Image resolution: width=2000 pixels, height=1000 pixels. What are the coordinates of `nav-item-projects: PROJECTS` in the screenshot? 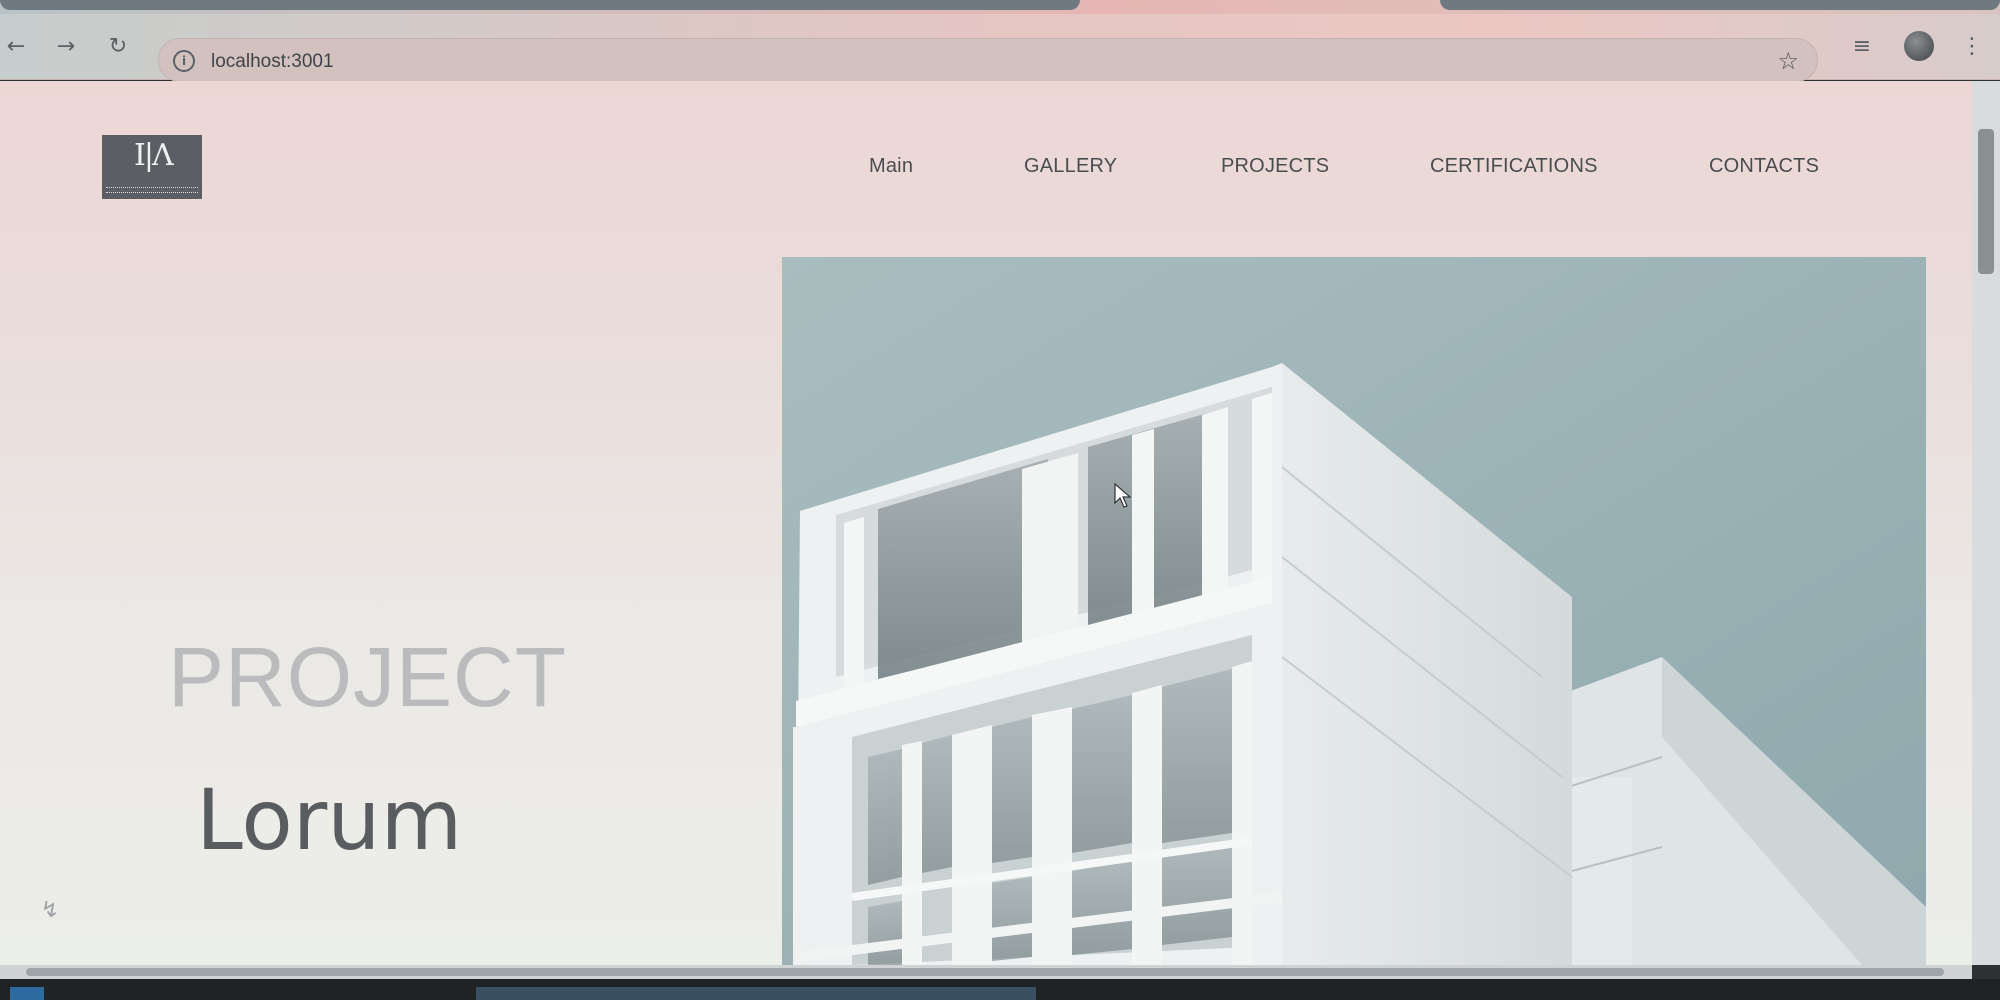 It's located at (1275, 166).